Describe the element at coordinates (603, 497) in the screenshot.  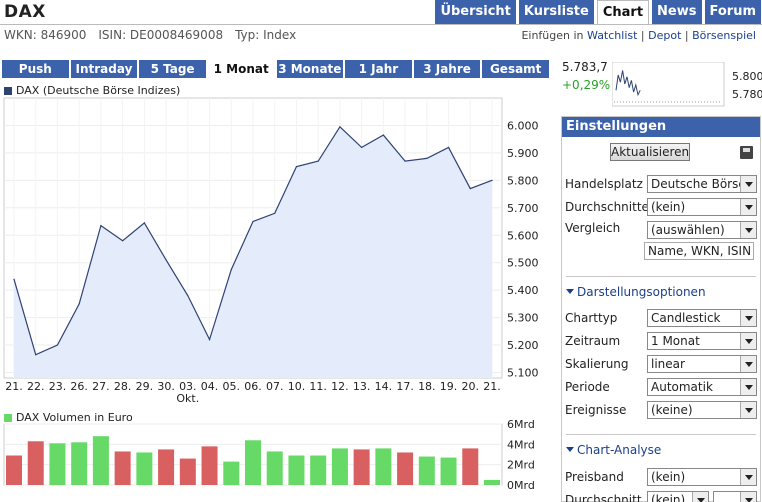
I see `durchschnitt-label: Durchschnitt` at that location.